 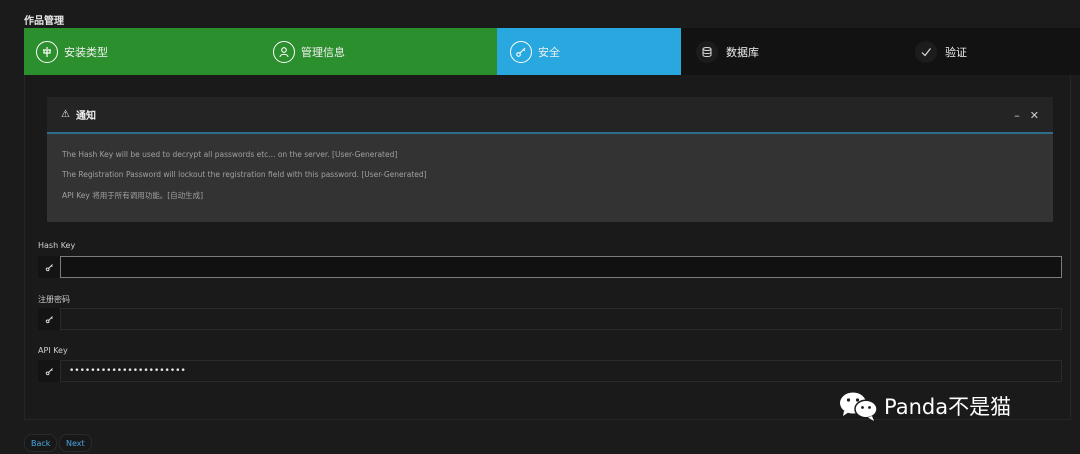 I want to click on step-admin-info: 管理信息, so click(x=378, y=51).